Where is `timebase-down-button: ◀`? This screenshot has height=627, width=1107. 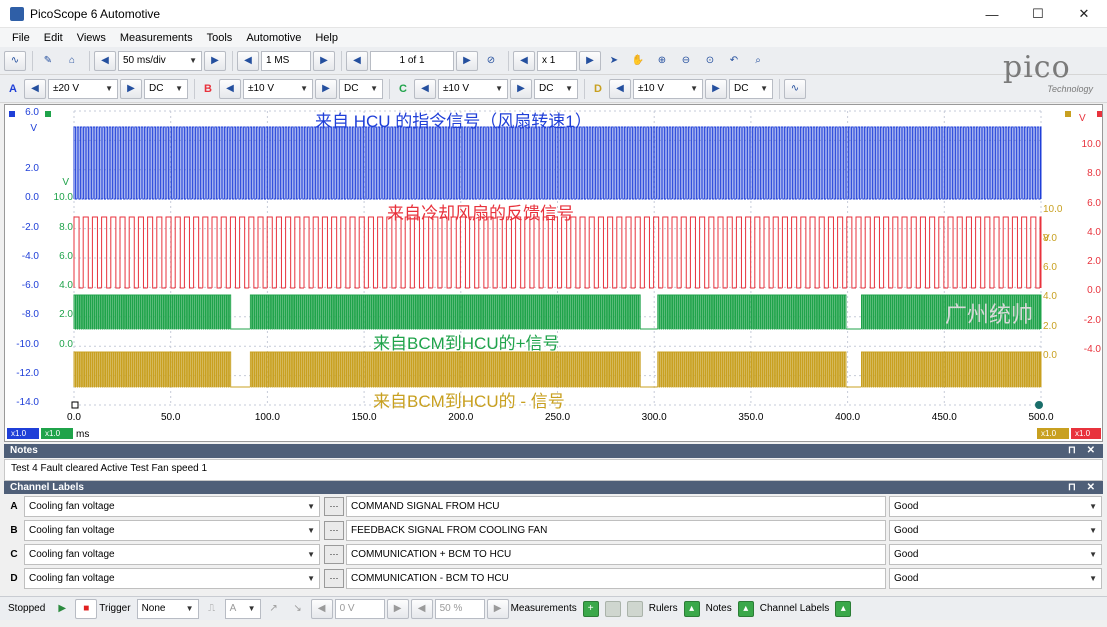
timebase-down-button: ◀ is located at coordinates (105, 60).